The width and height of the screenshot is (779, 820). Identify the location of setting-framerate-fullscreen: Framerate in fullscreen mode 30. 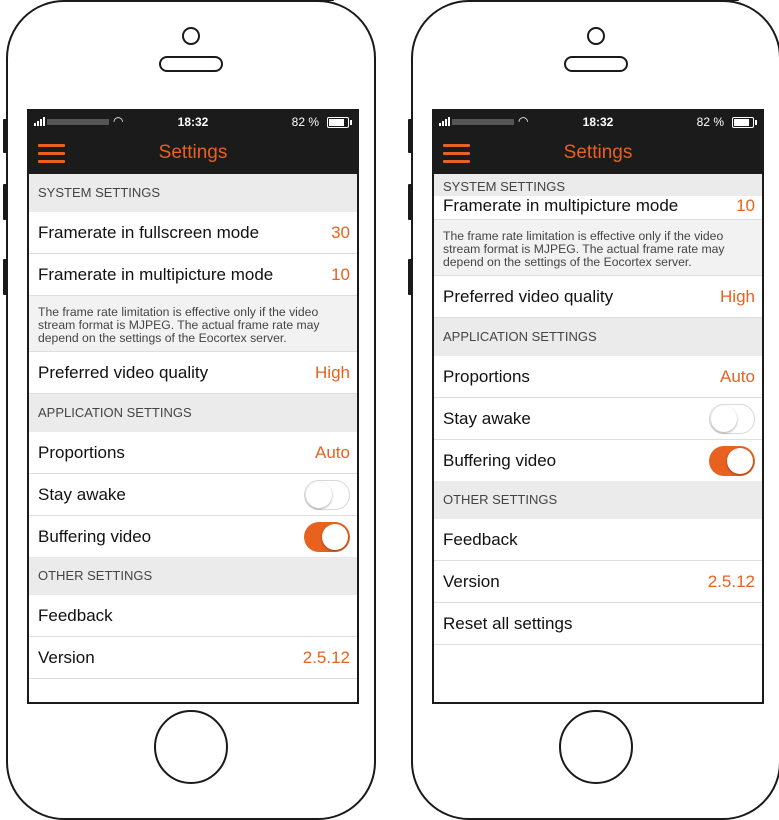
(193, 233).